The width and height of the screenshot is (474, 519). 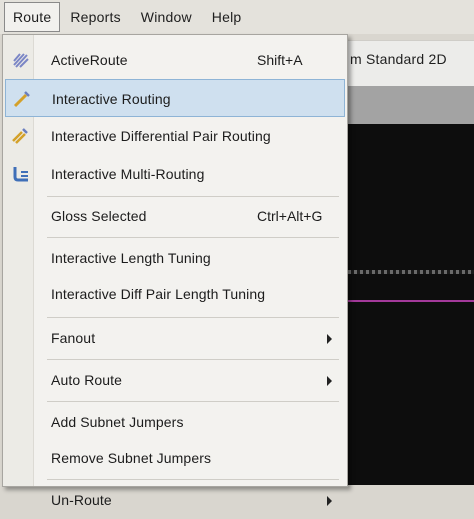 I want to click on menu-item-label: Un-Route, so click(x=81, y=500).